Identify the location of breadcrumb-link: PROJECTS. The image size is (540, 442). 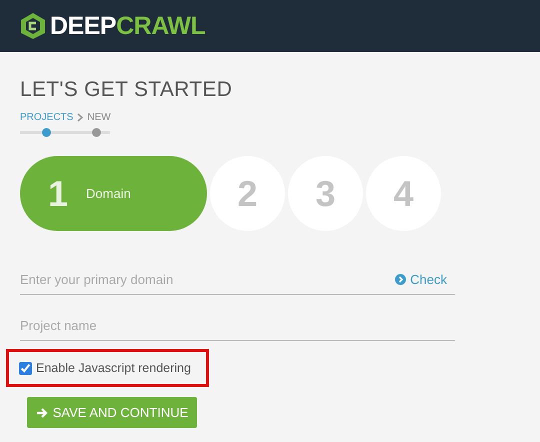
(47, 117).